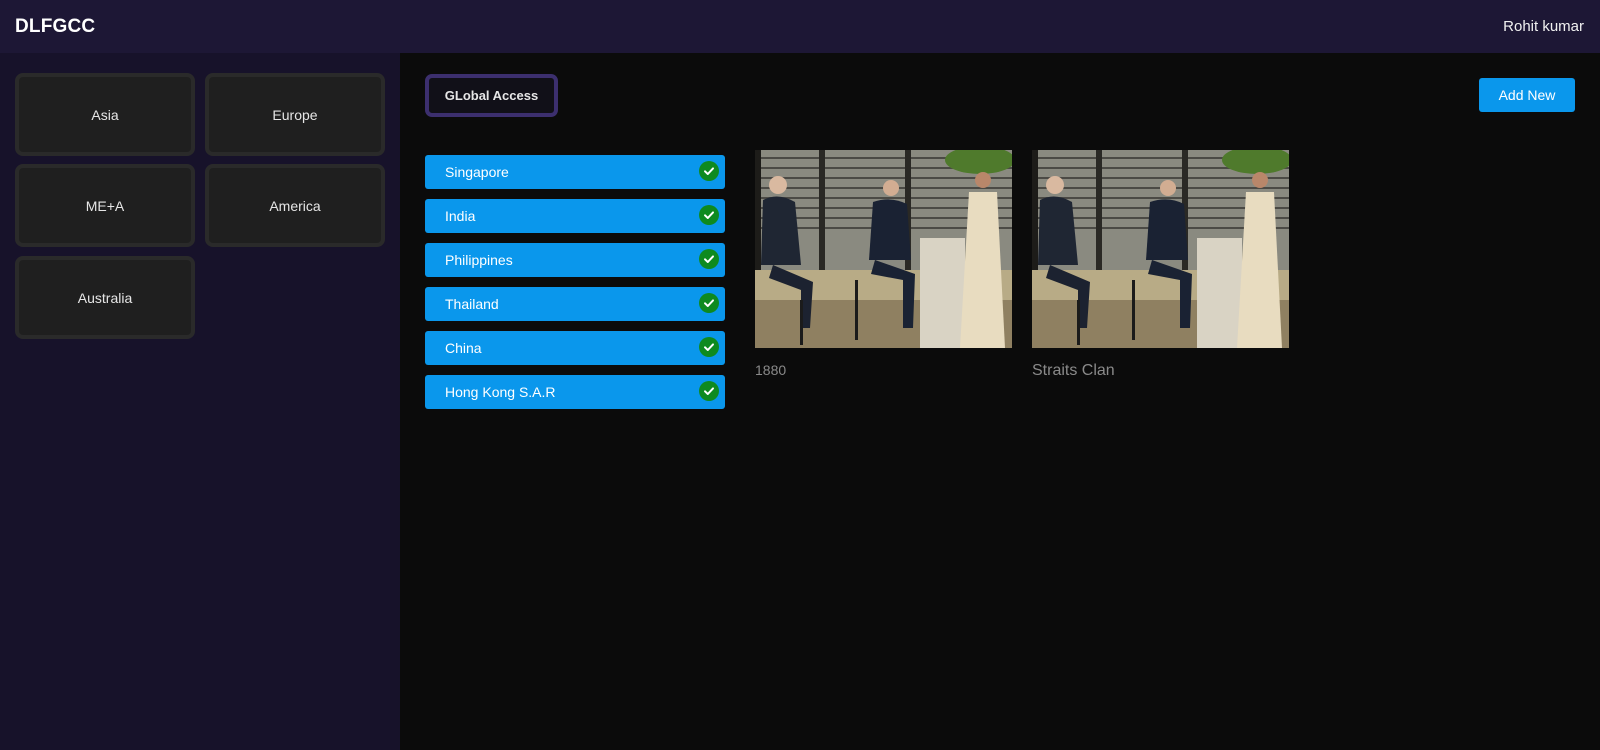 This screenshot has width=1600, height=750. I want to click on country-item-china: China, so click(575, 348).